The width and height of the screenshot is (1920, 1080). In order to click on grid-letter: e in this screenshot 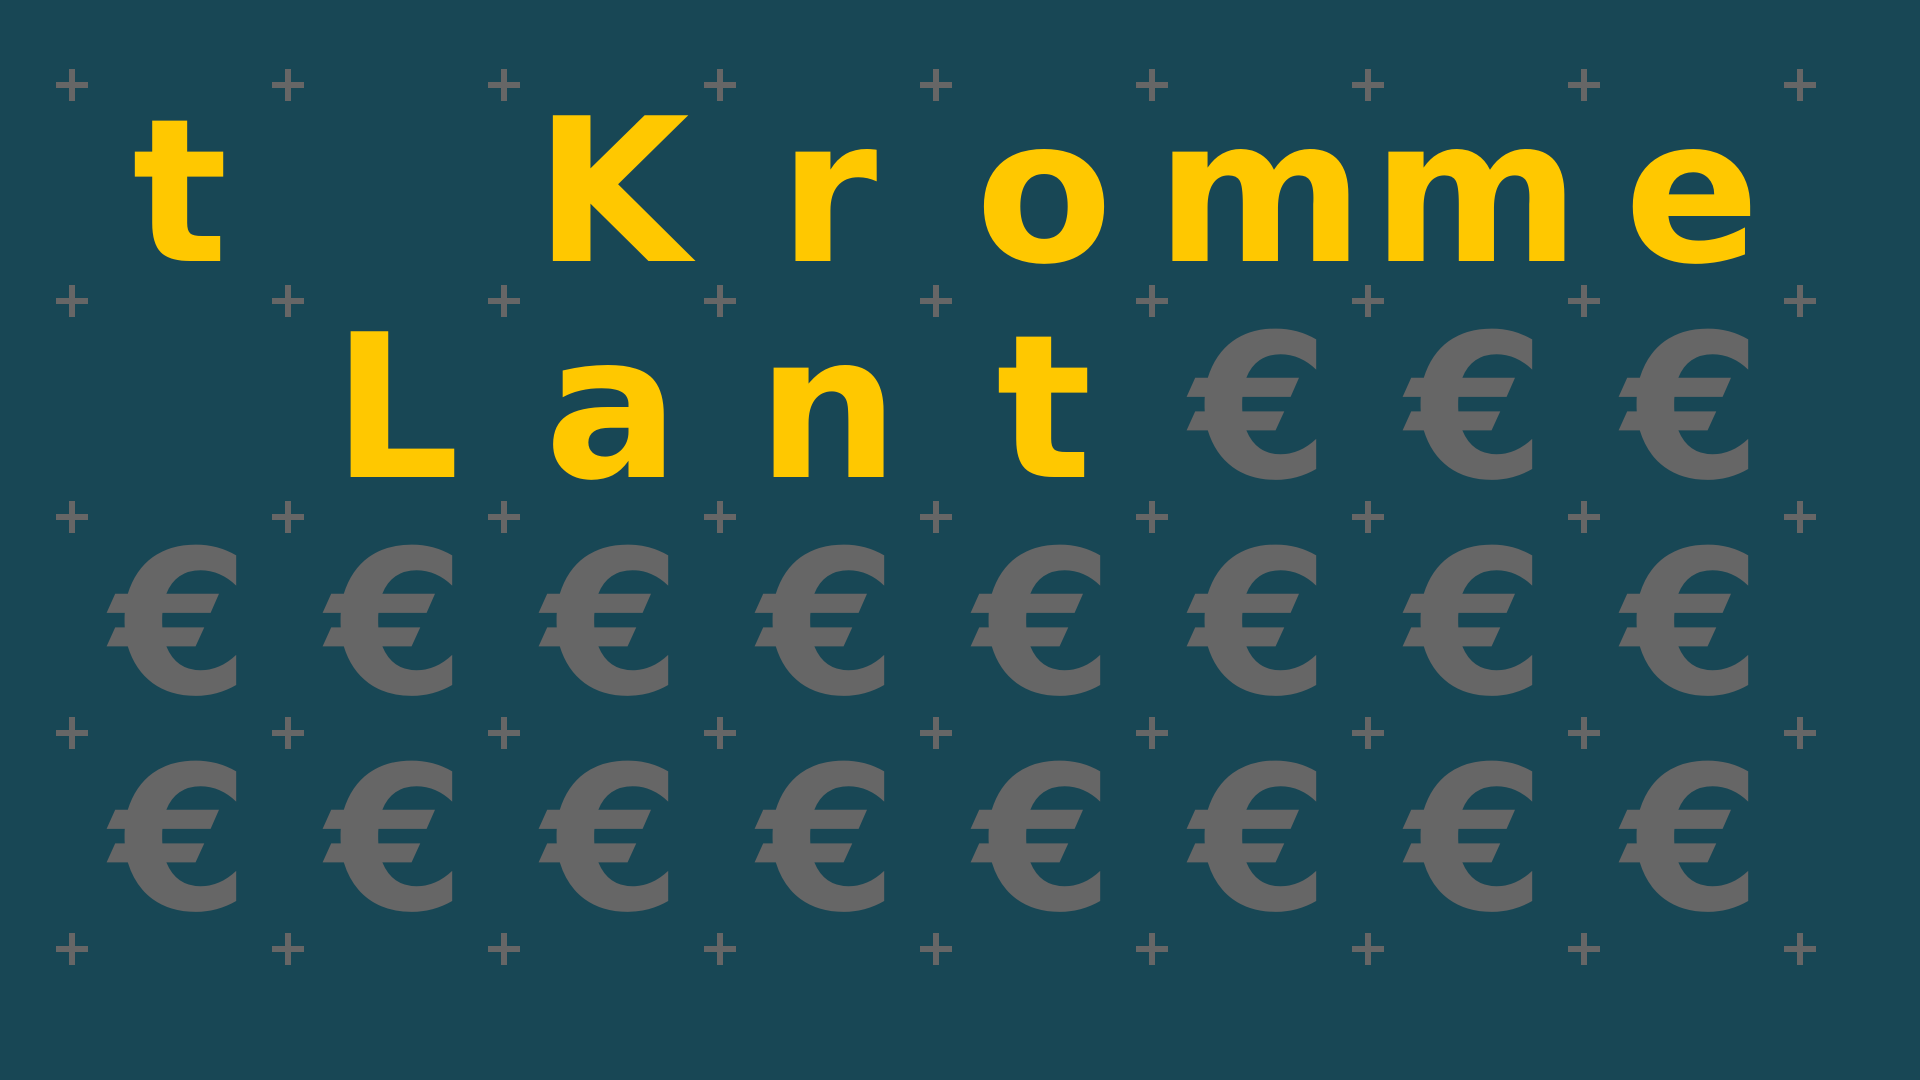, I will do `click(1692, 192)`.